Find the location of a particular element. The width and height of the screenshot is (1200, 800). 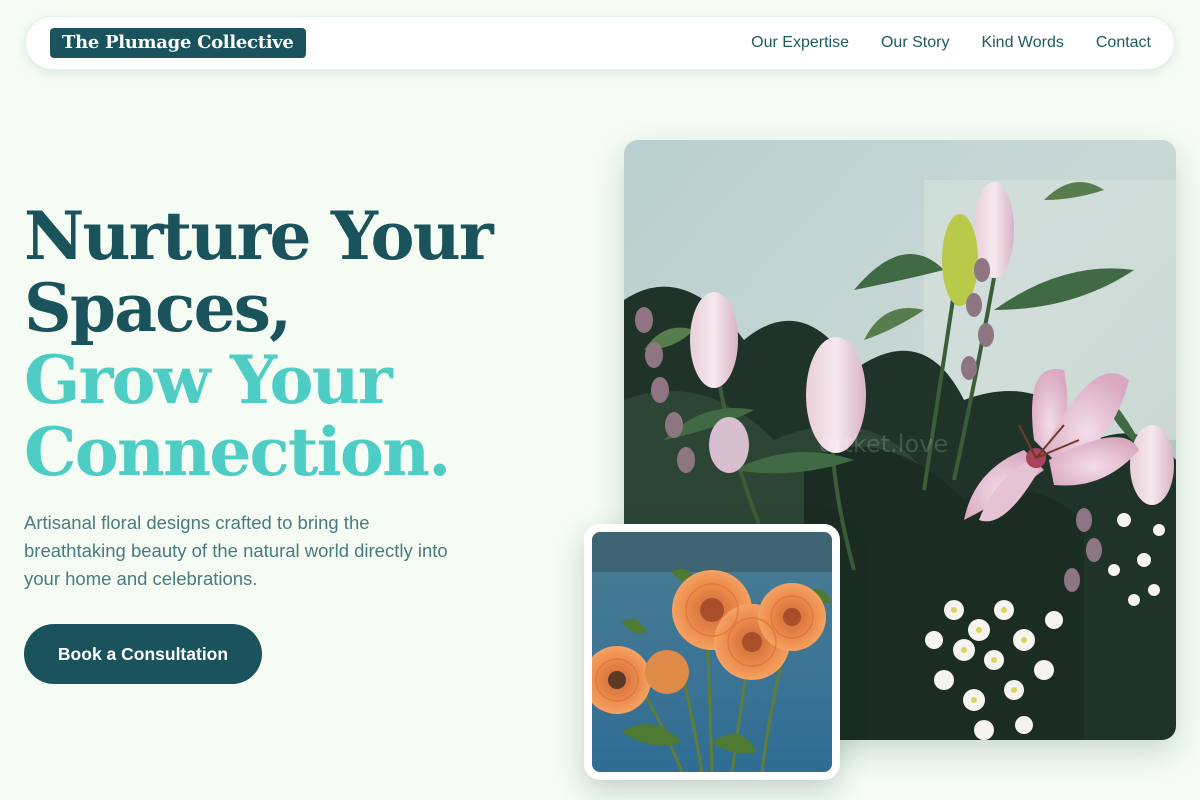

nav-link-our-expertise: Our Expertise is located at coordinates (800, 43).